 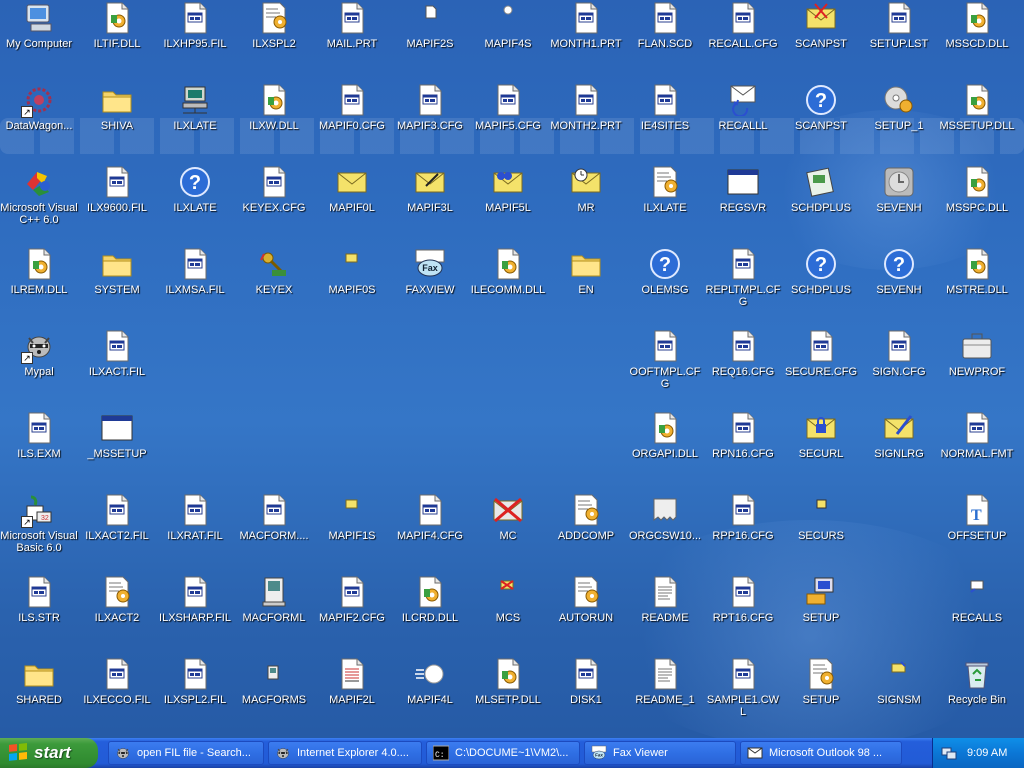 I want to click on desktop-icon: MLSETP.DLL, so click(x=508, y=699).